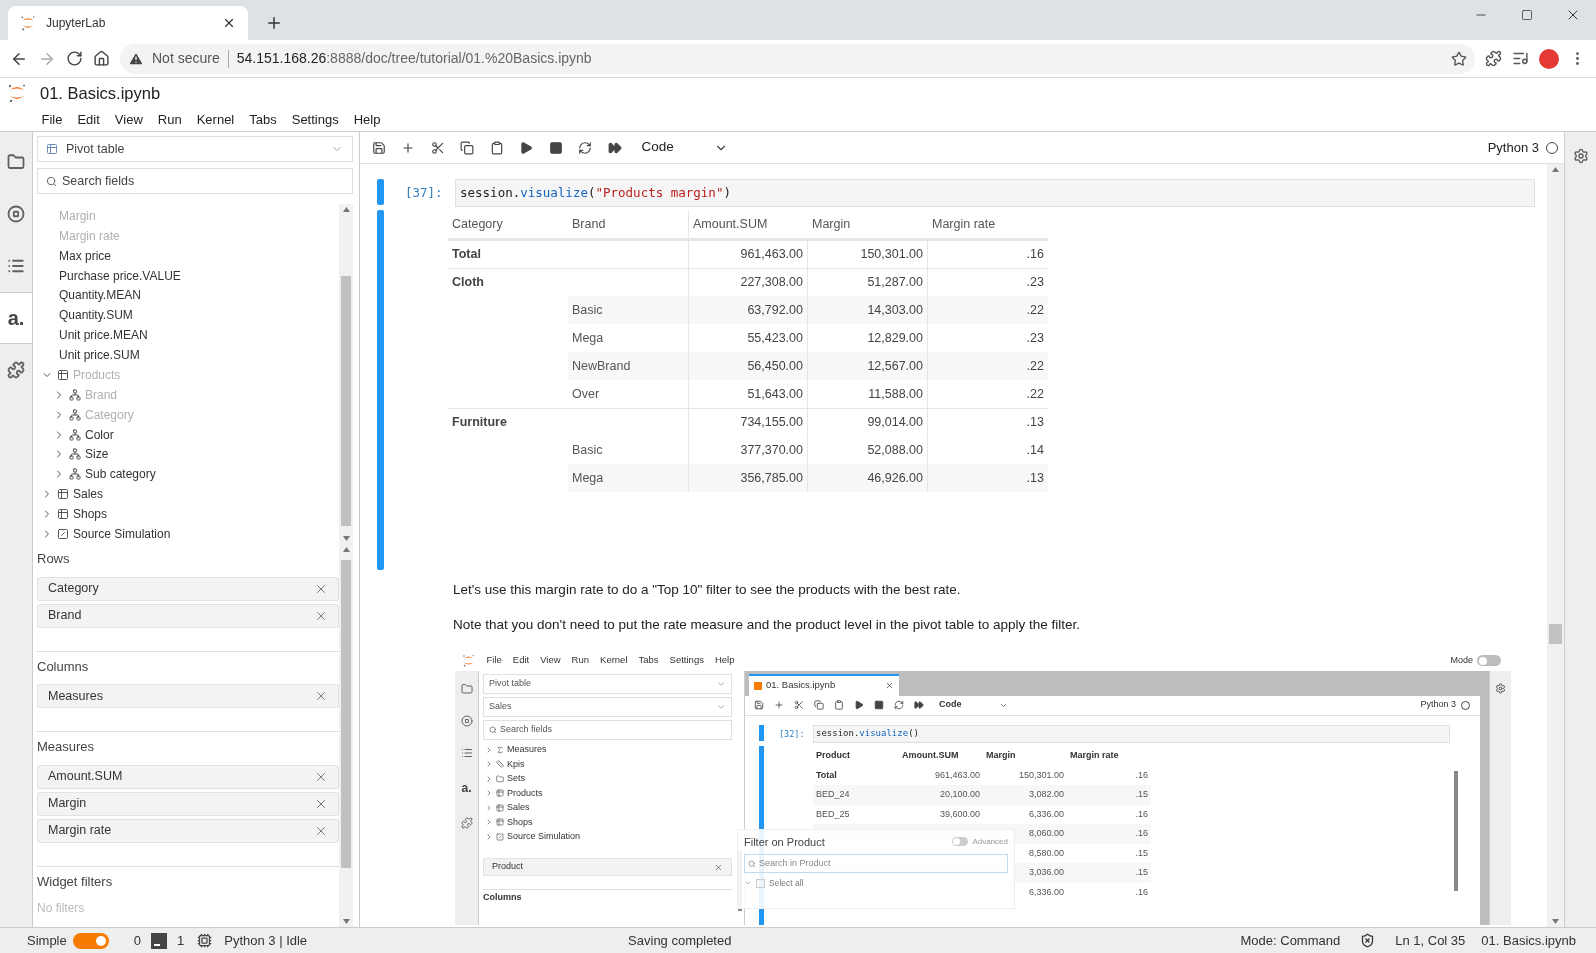  I want to click on tree-item: Quantity.SUM, so click(96, 315).